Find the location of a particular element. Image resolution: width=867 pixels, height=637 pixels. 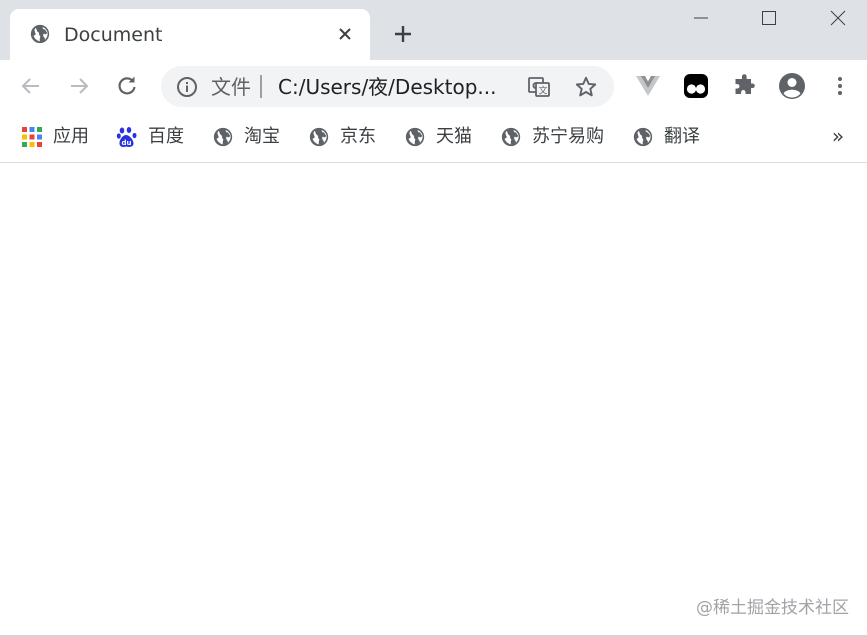

minimize-icon is located at coordinates (701, 18).